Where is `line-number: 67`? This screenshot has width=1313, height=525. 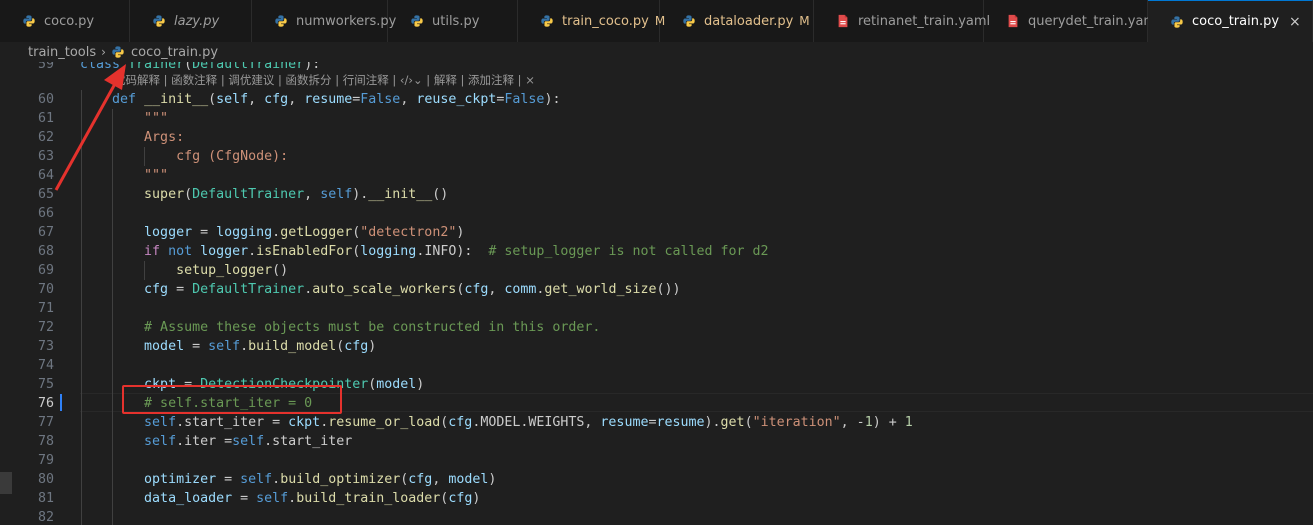
line-number: 67 is located at coordinates (45, 232).